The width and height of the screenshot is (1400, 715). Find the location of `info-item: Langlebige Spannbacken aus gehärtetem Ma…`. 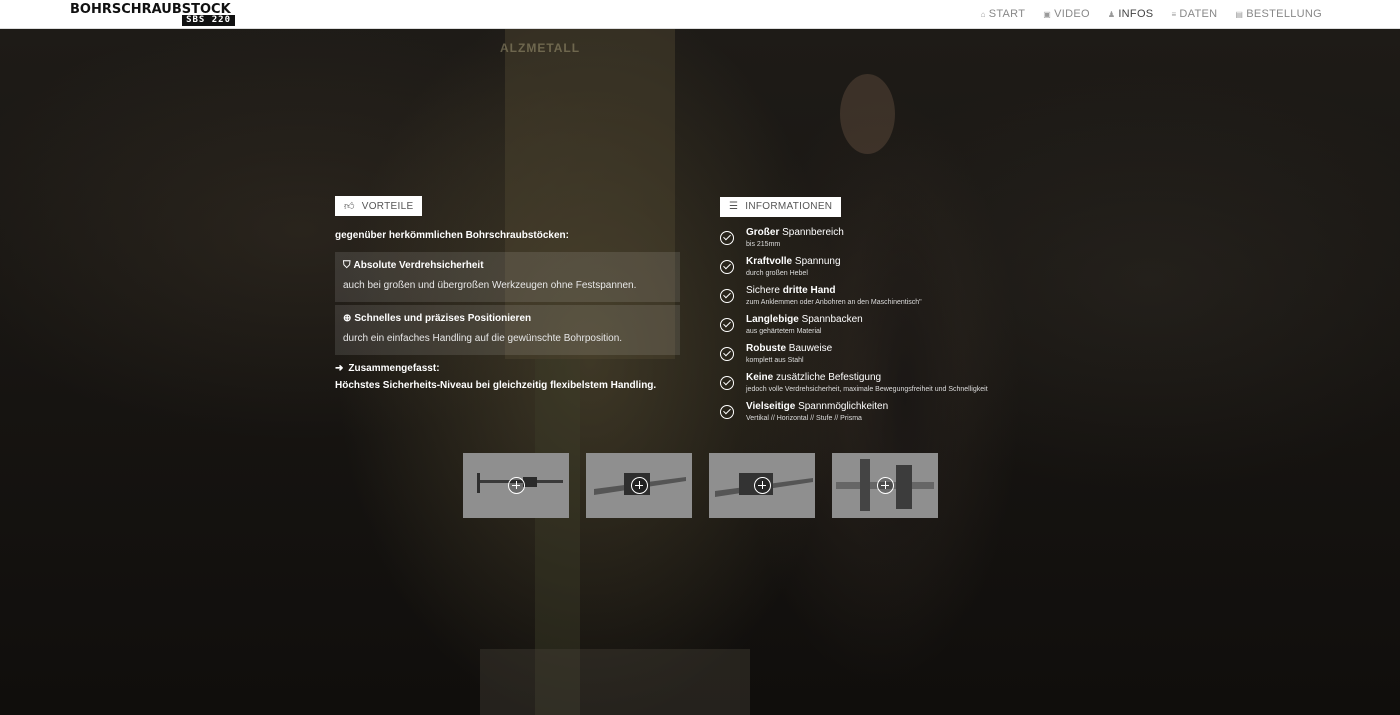

info-item: Langlebige Spannbacken aus gehärtetem Ma… is located at coordinates (900, 328).